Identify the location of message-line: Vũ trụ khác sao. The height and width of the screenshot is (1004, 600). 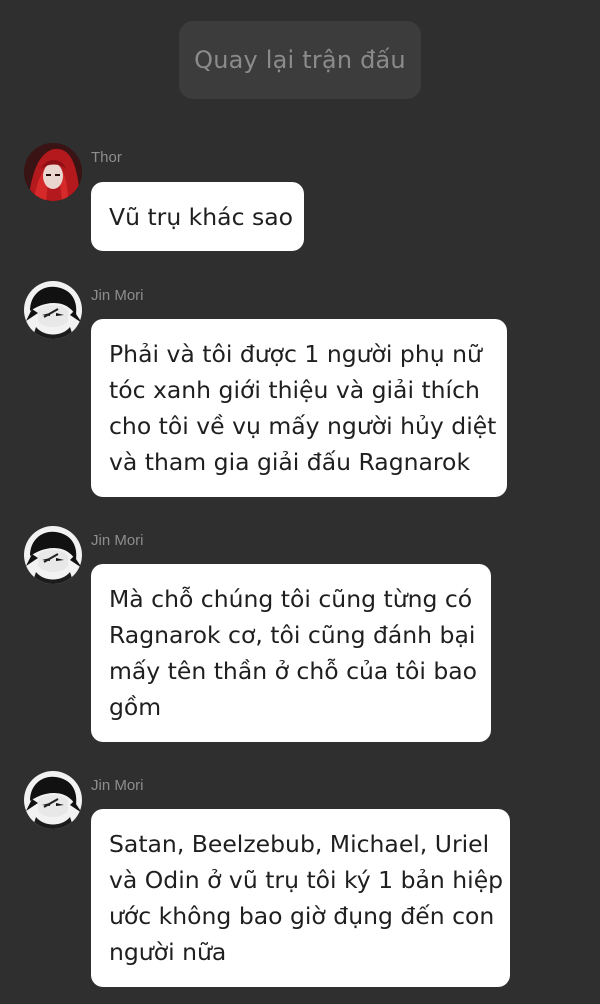
(201, 217).